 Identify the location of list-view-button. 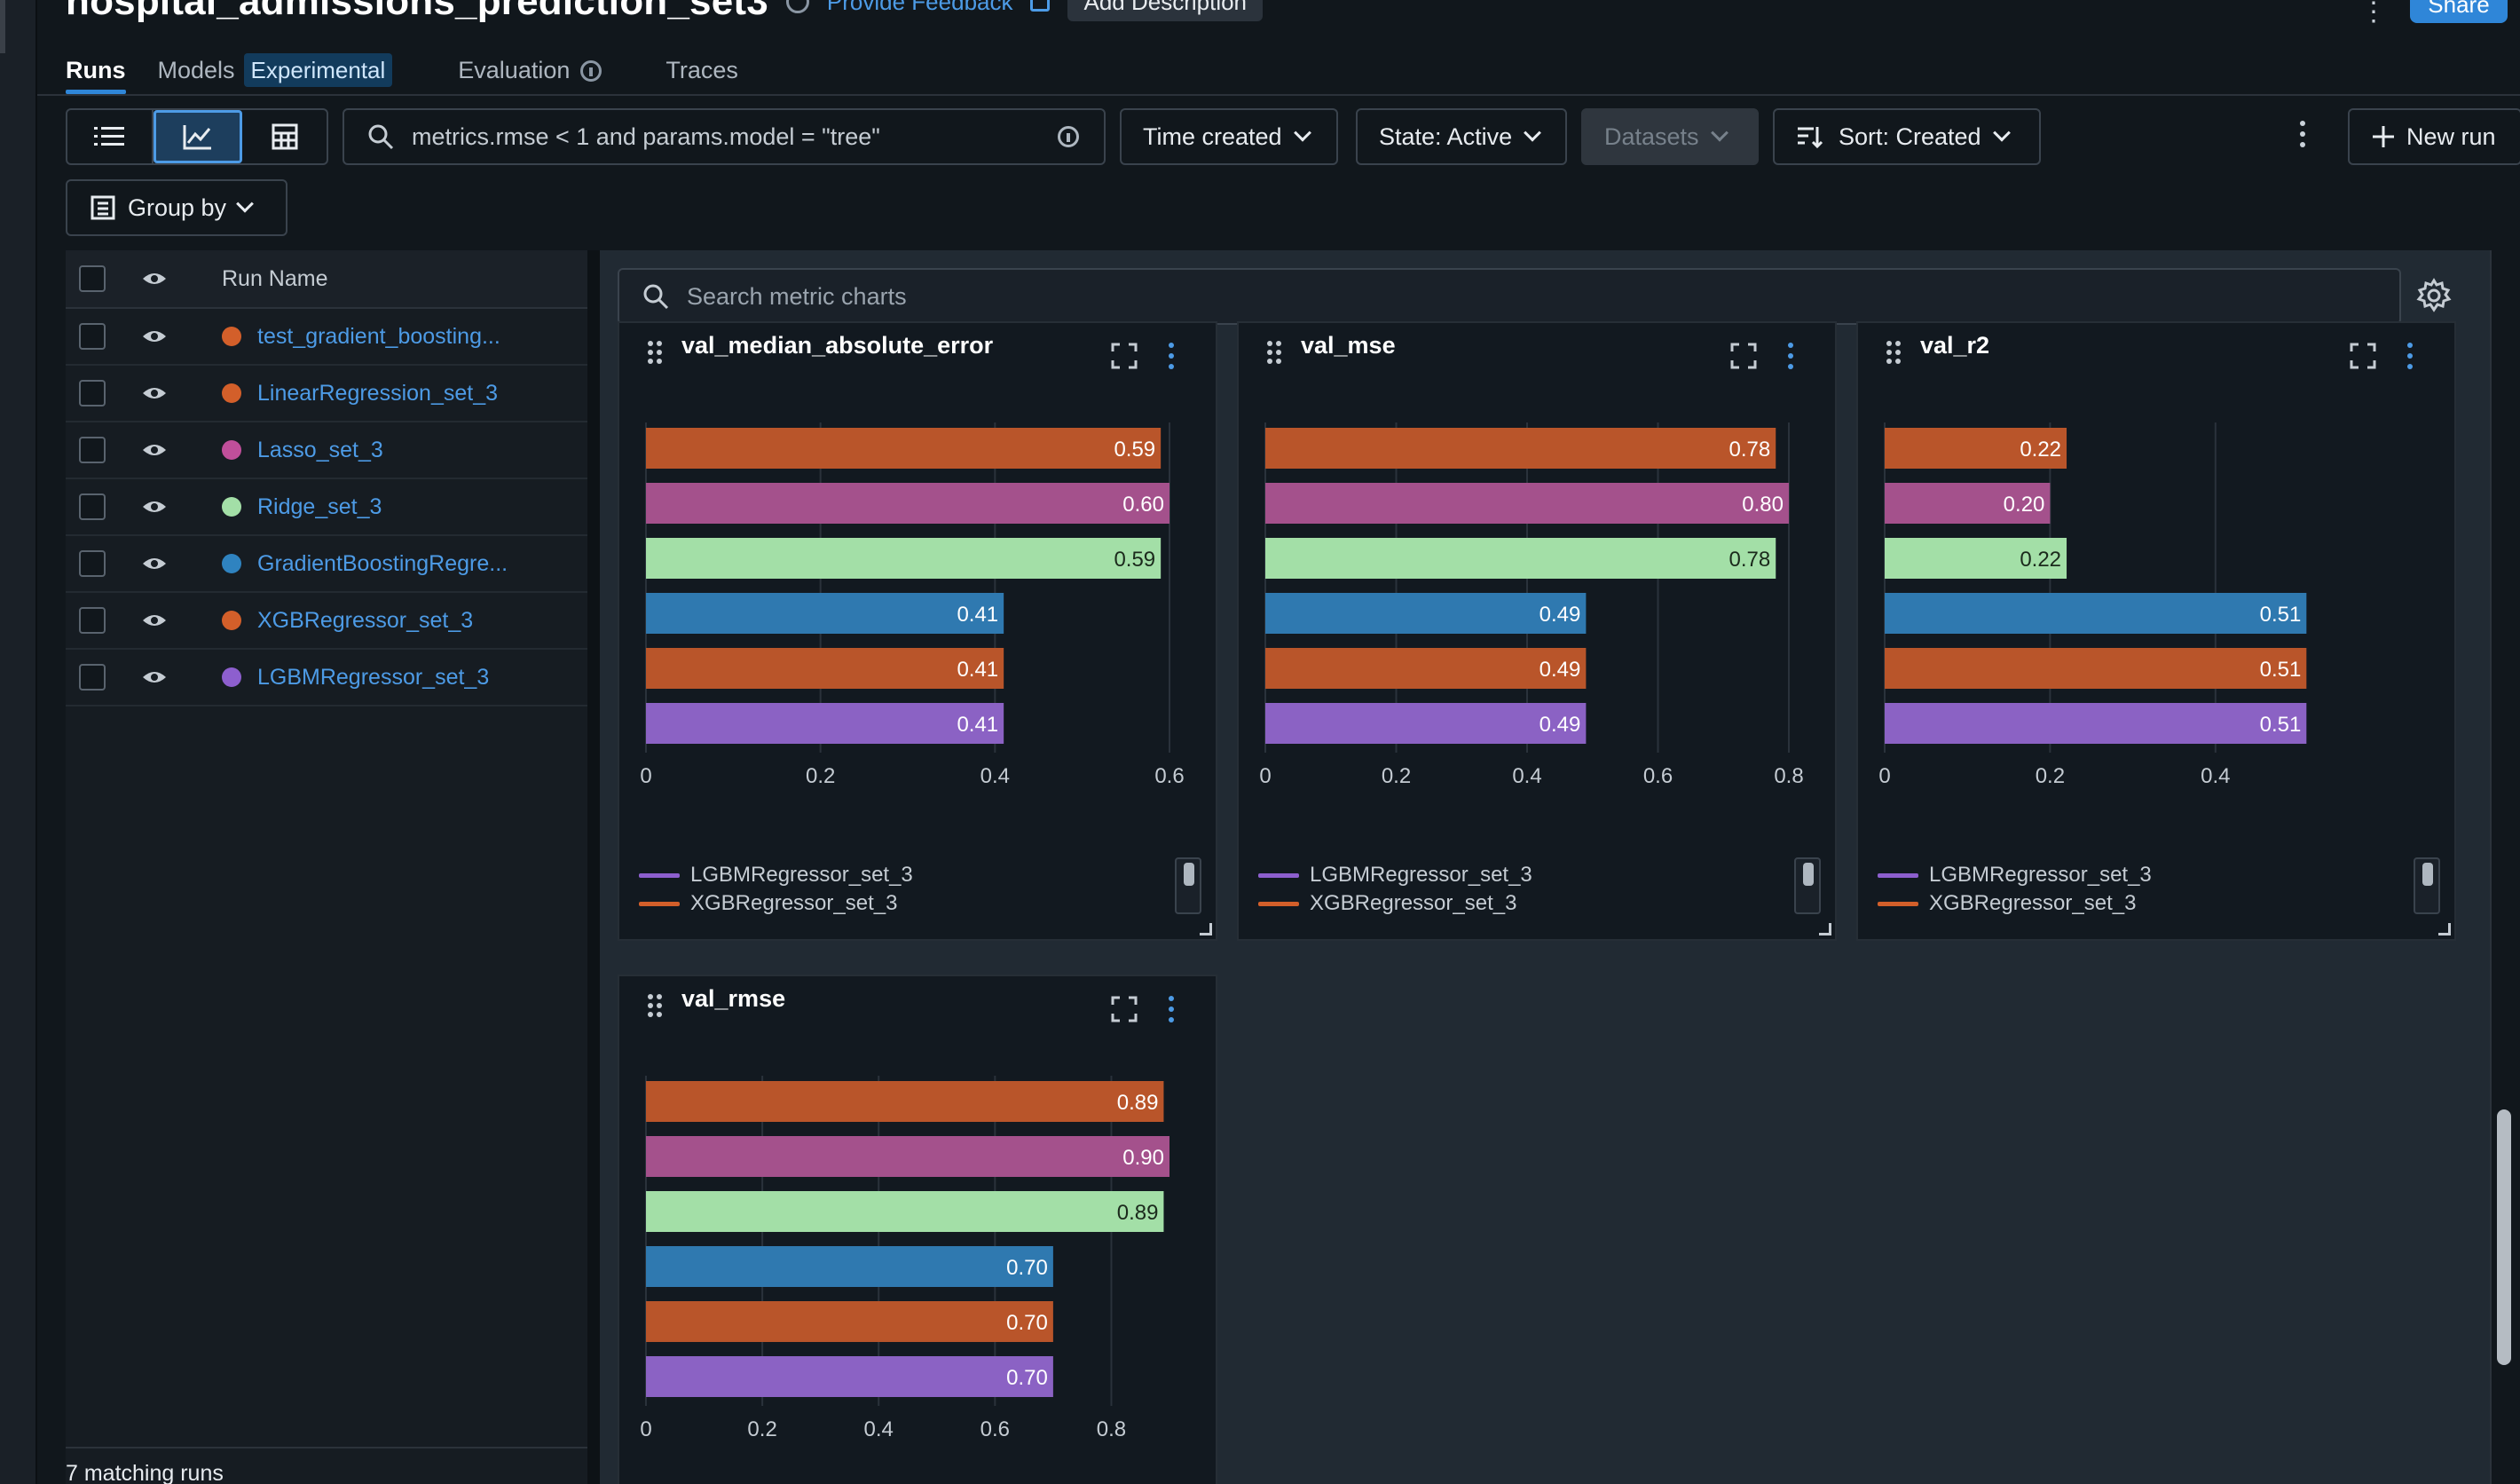
(110, 137).